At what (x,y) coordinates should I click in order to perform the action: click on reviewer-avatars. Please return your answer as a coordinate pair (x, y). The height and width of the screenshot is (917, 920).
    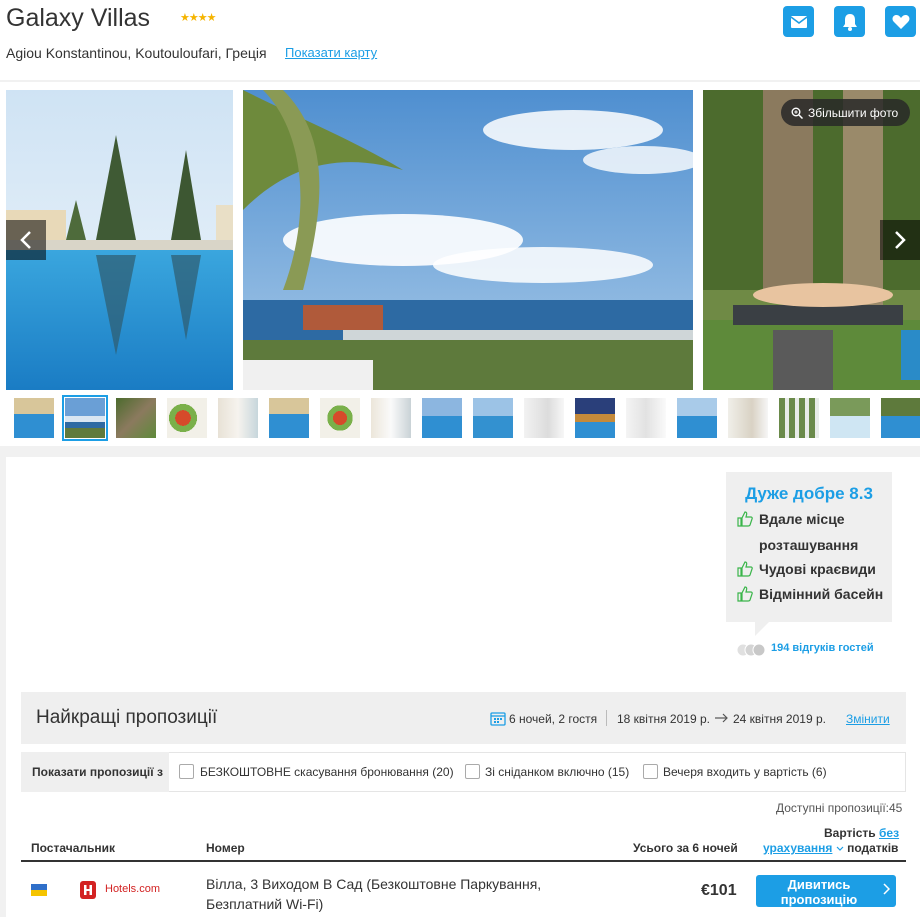
    Looking at the image, I should click on (753, 650).